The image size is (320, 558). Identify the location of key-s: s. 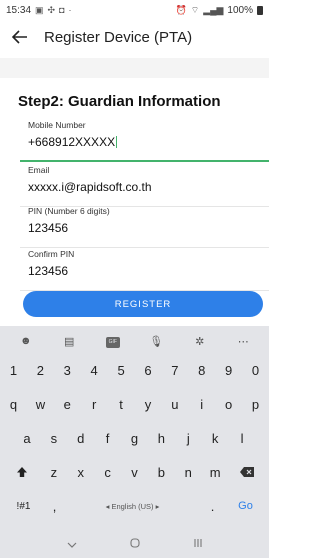
(53, 438).